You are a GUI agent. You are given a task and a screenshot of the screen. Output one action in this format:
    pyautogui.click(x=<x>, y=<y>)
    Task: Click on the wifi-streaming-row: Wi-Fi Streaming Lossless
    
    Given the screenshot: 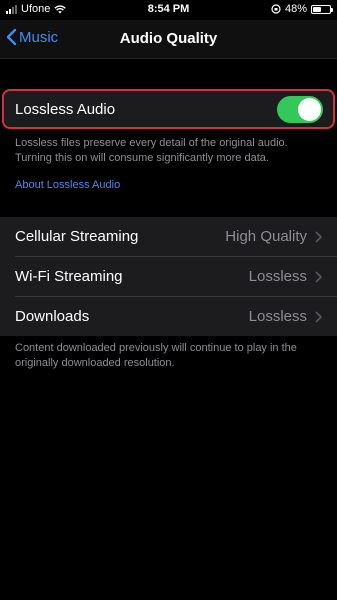 What is the action you would take?
    pyautogui.click(x=168, y=276)
    